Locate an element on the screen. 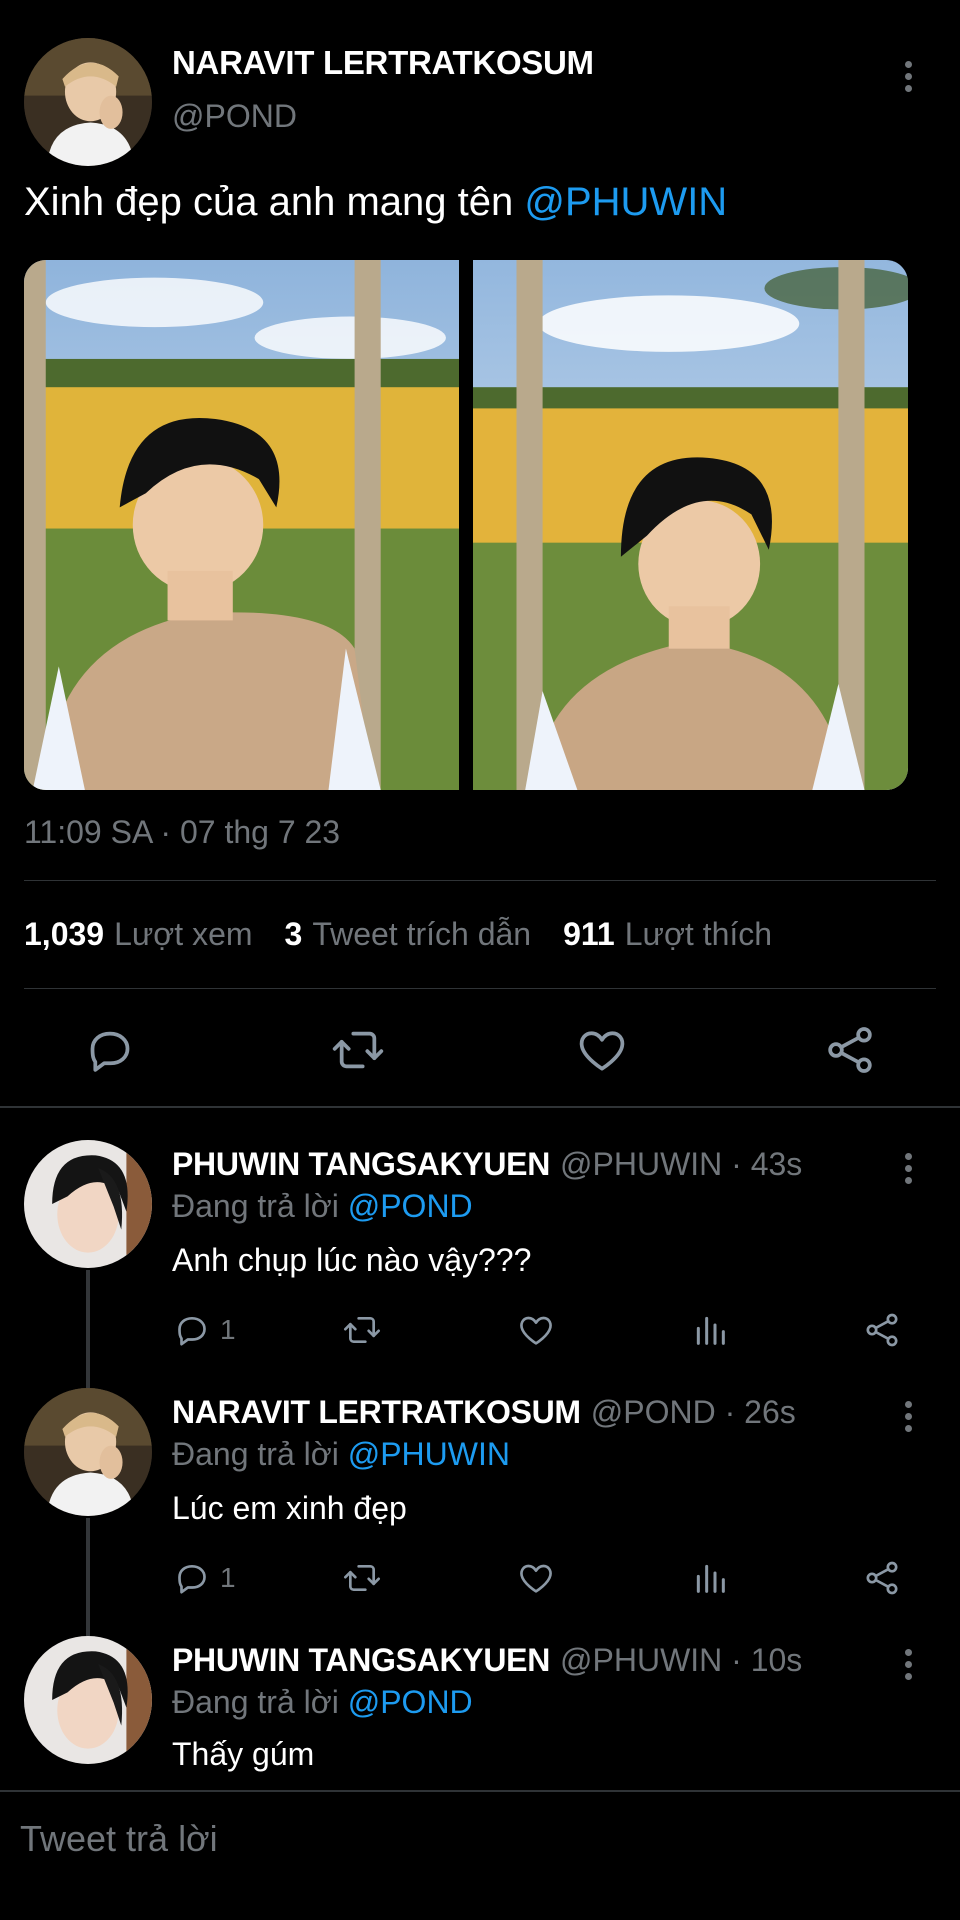  views-count: 1,039 is located at coordinates (64, 934).